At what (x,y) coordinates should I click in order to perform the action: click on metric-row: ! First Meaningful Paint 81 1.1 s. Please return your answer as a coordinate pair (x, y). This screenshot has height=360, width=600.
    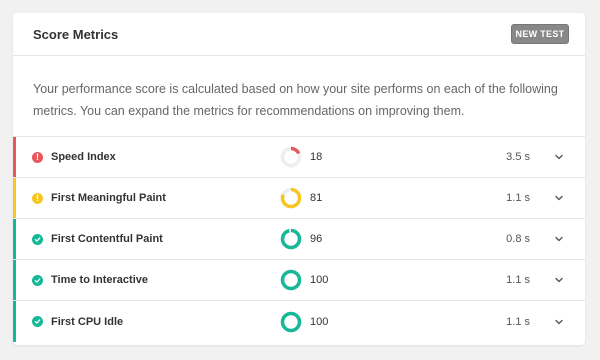
    Looking at the image, I should click on (299, 198).